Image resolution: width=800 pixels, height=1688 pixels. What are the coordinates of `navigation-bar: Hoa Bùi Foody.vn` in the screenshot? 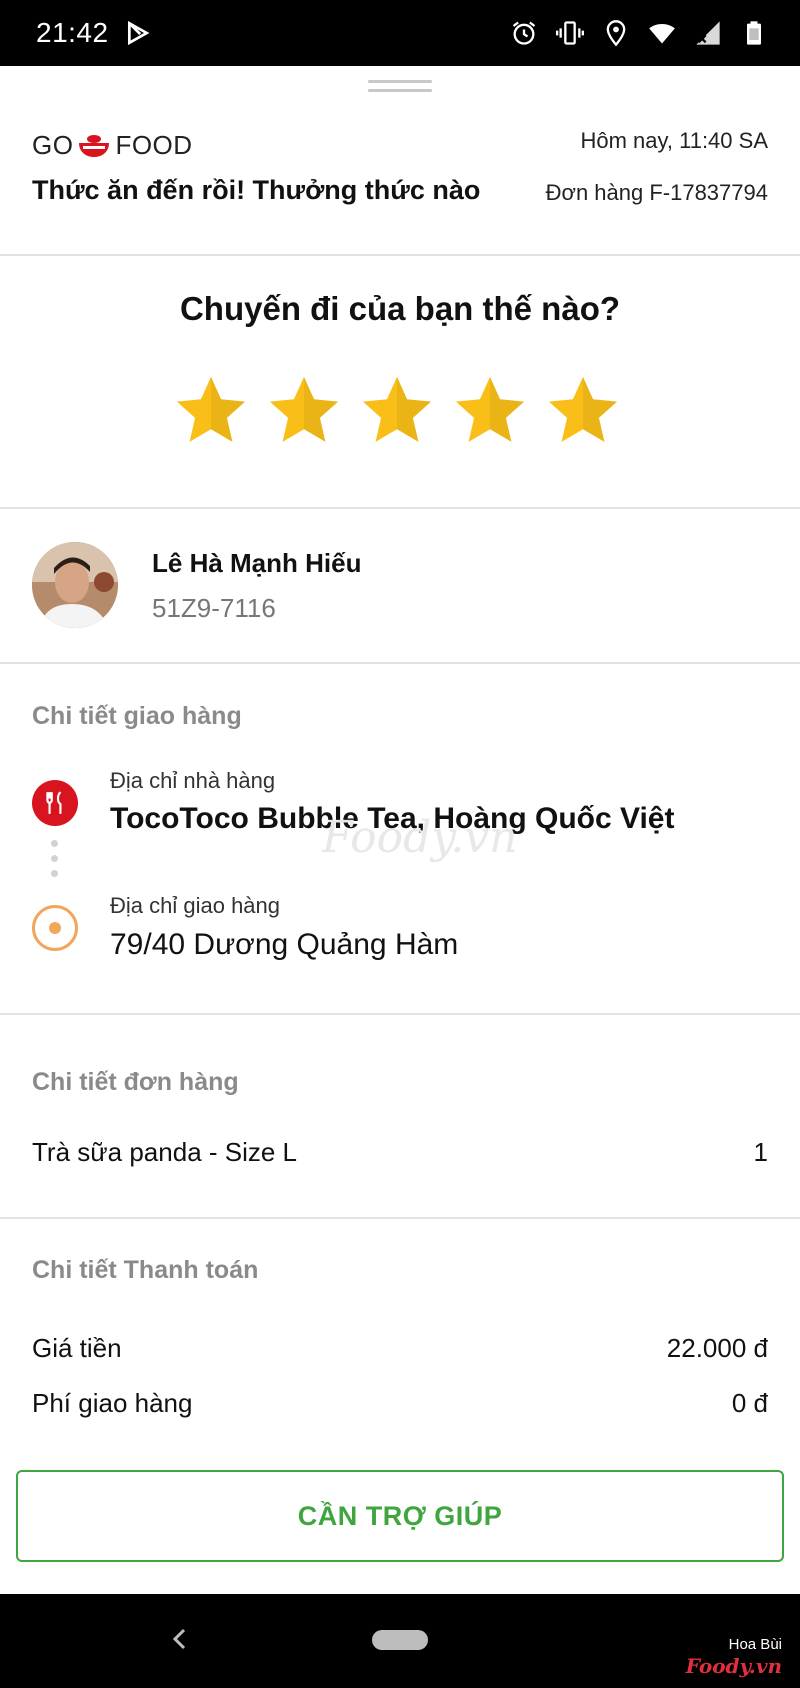 It's located at (400, 1641).